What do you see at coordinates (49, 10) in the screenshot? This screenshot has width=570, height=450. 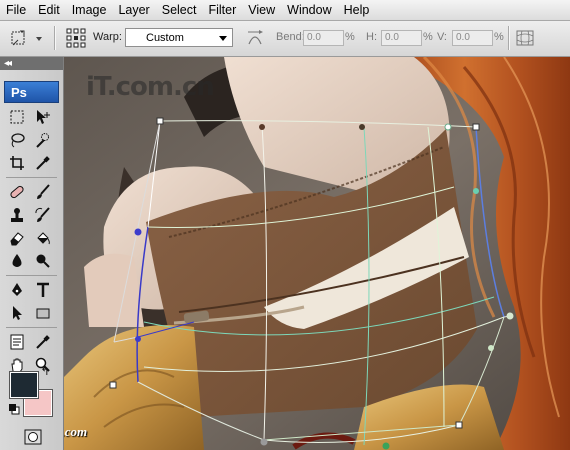 I see `menu-edit: Edit` at bounding box center [49, 10].